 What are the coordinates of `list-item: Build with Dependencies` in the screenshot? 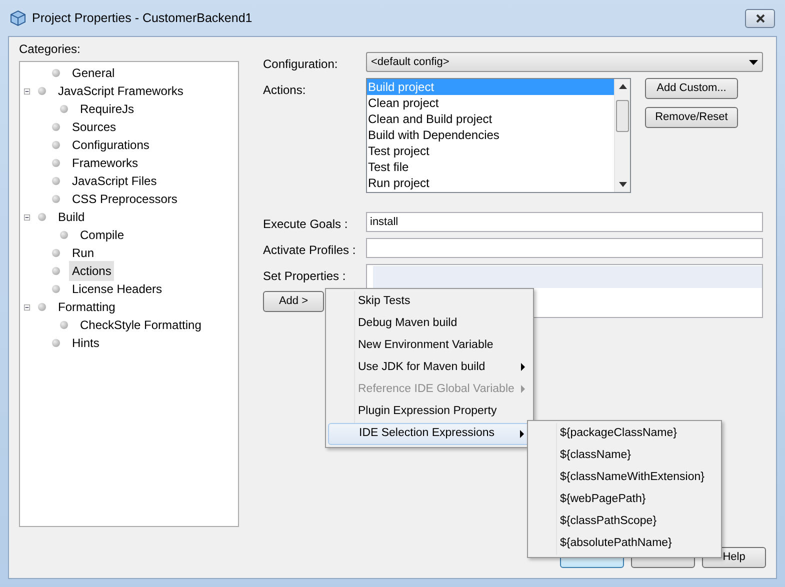 It's located at (490, 135).